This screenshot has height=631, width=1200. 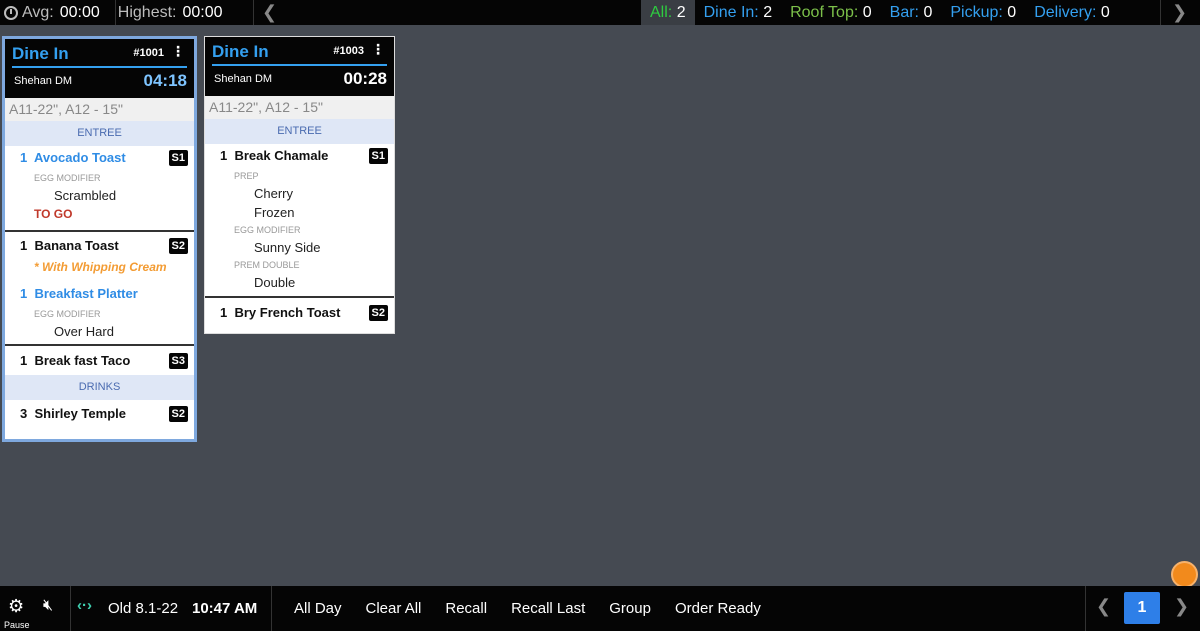 What do you see at coordinates (318, 608) in the screenshot?
I see `all-day-button: All Day` at bounding box center [318, 608].